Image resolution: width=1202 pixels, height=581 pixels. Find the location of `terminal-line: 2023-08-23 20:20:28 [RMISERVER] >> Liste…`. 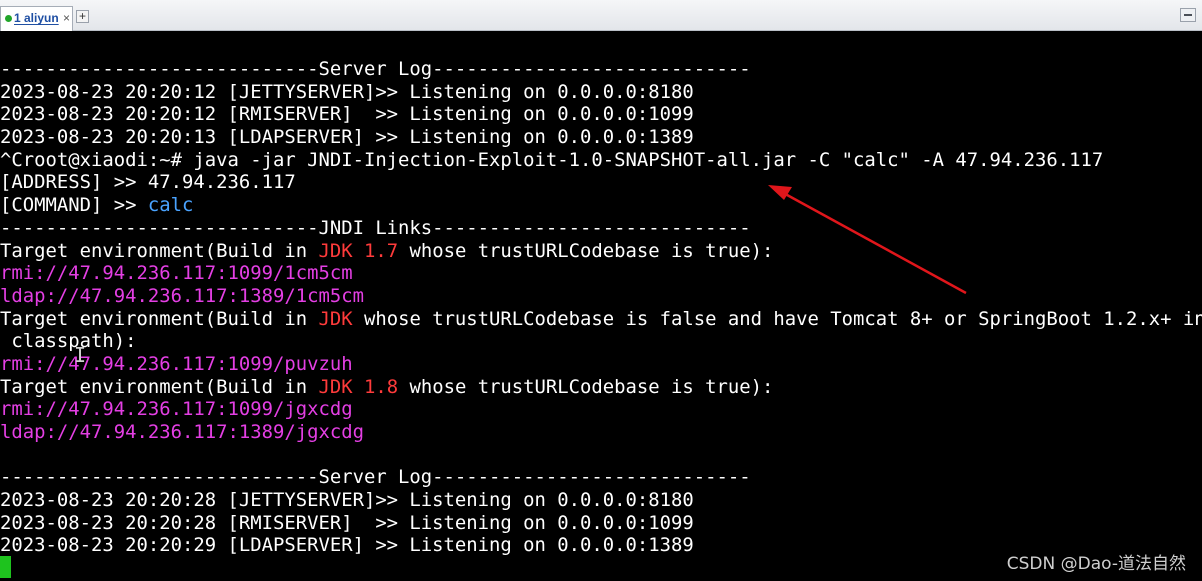

terminal-line: 2023-08-23 20:20:28 [RMISERVER] >> Liste… is located at coordinates (601, 523).